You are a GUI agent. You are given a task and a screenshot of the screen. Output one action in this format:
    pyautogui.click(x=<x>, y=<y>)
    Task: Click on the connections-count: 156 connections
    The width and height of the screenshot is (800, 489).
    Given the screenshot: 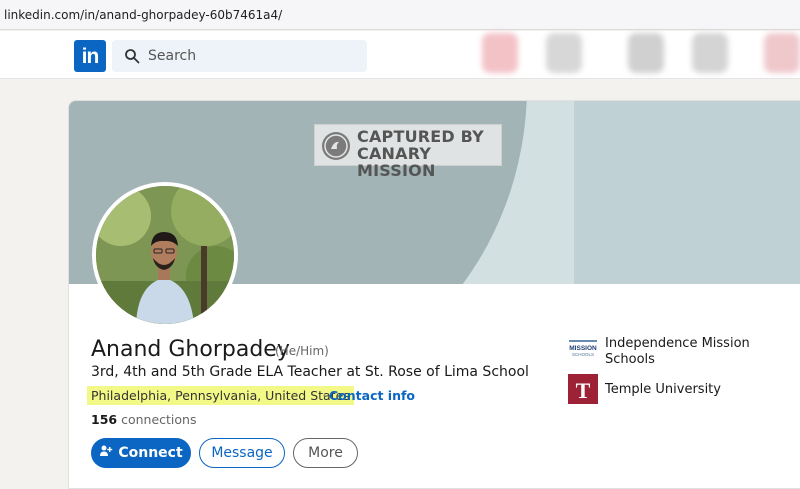 What is the action you would take?
    pyautogui.click(x=143, y=419)
    